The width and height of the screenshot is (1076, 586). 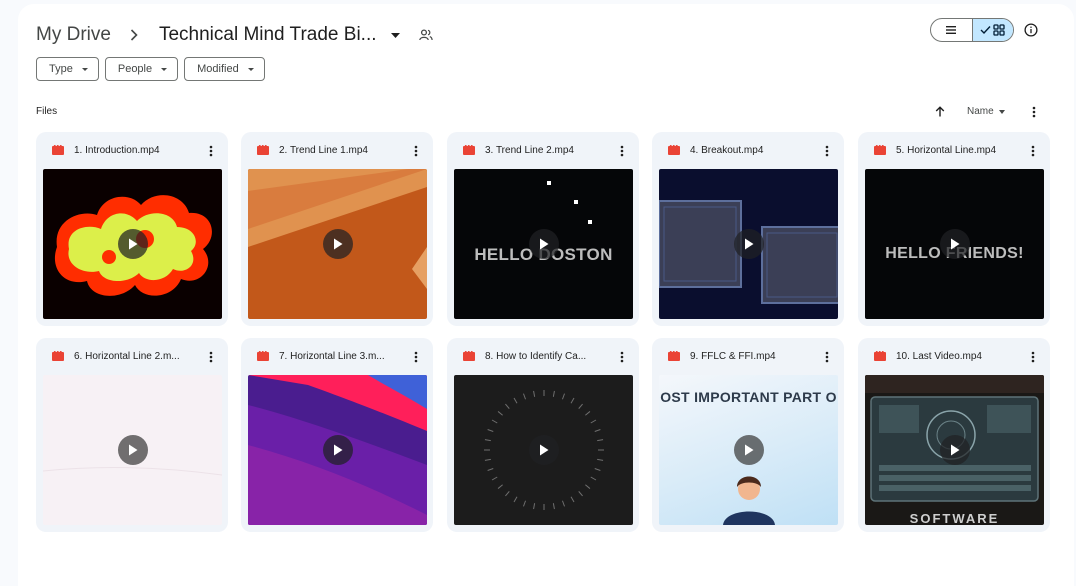 What do you see at coordinates (940, 111) in the screenshot?
I see `sort-direction-icon` at bounding box center [940, 111].